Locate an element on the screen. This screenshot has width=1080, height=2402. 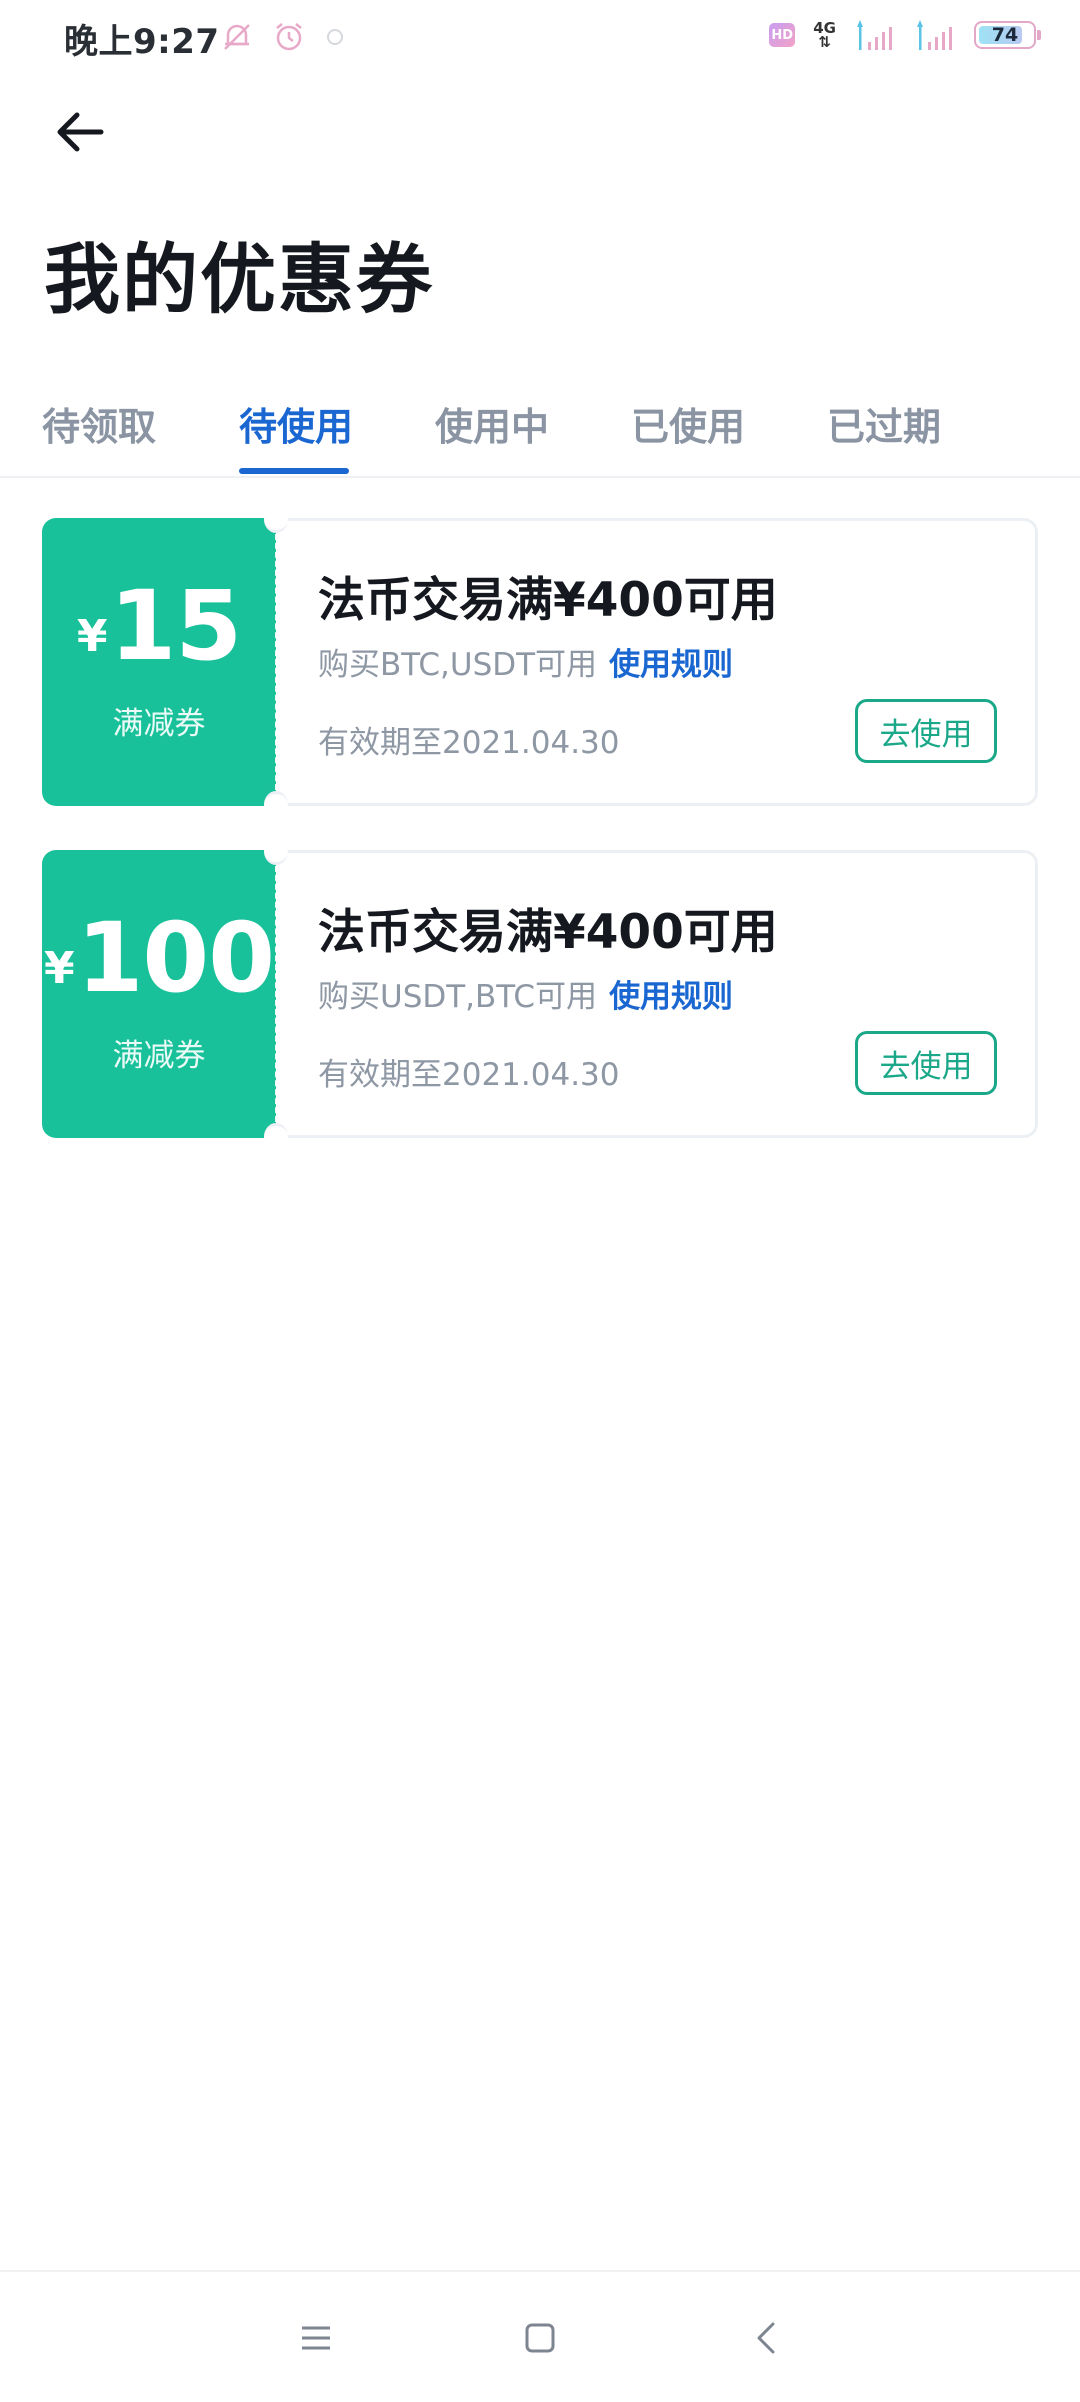
network-4g-icon: 4G ⇅ is located at coordinates (824, 35).